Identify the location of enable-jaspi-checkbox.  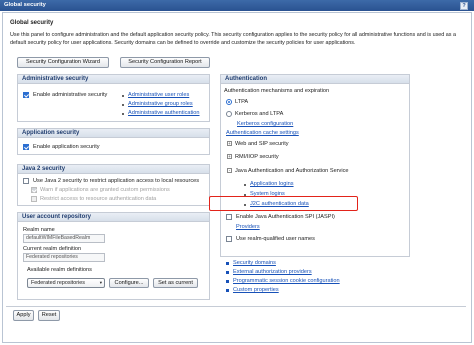
(229, 217).